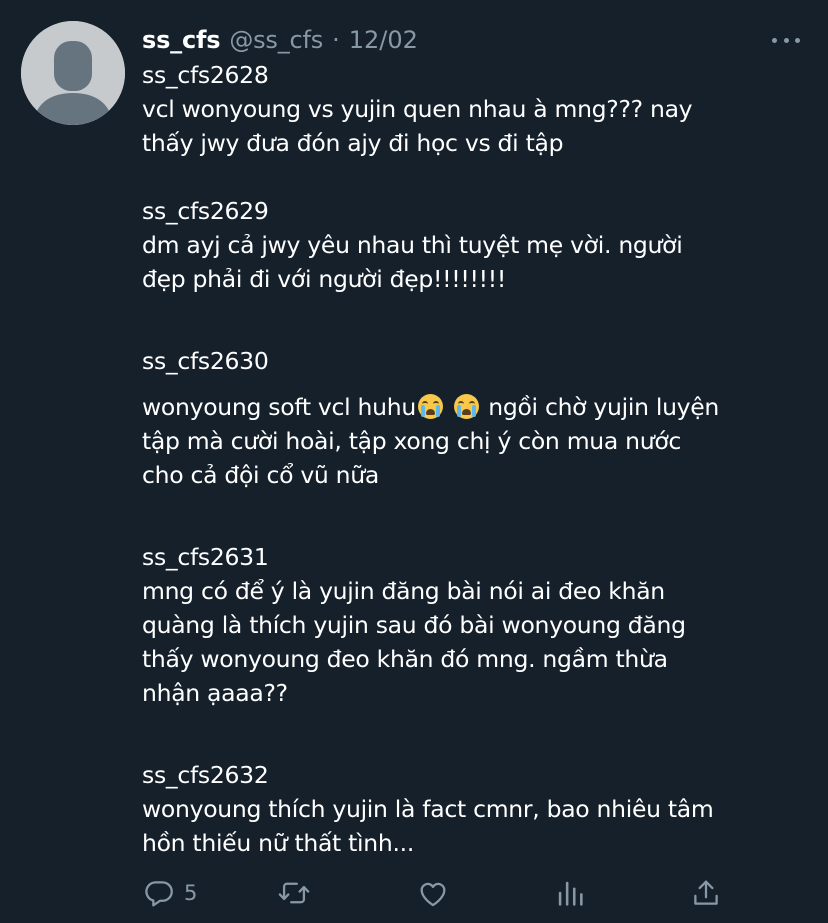 The image size is (828, 923). I want to click on reply-count: 5, so click(191, 893).